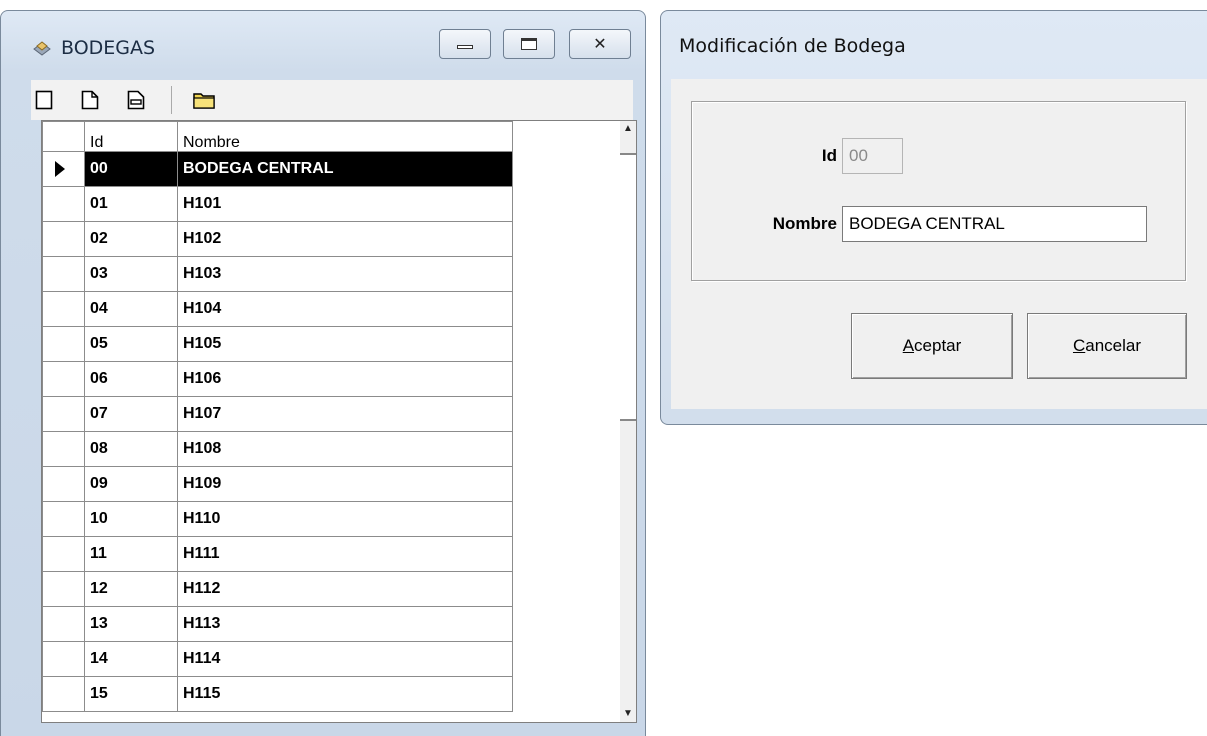  Describe the element at coordinates (465, 44) in the screenshot. I see `minimize-button` at that location.